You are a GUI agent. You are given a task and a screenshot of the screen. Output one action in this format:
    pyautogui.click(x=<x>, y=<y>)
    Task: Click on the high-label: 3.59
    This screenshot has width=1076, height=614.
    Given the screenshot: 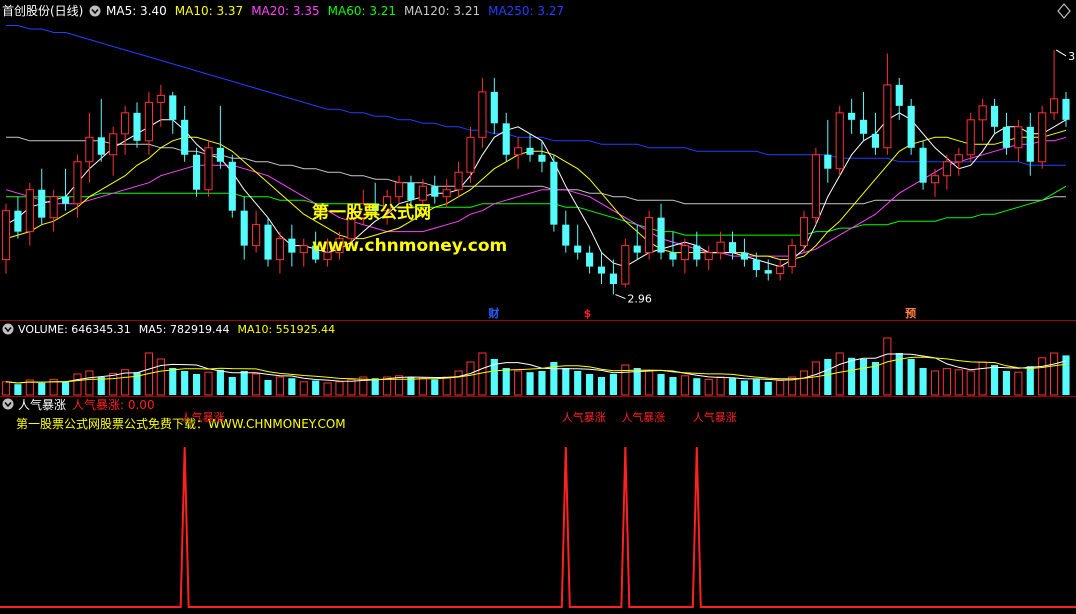 What is the action you would take?
    pyautogui.click(x=1072, y=56)
    